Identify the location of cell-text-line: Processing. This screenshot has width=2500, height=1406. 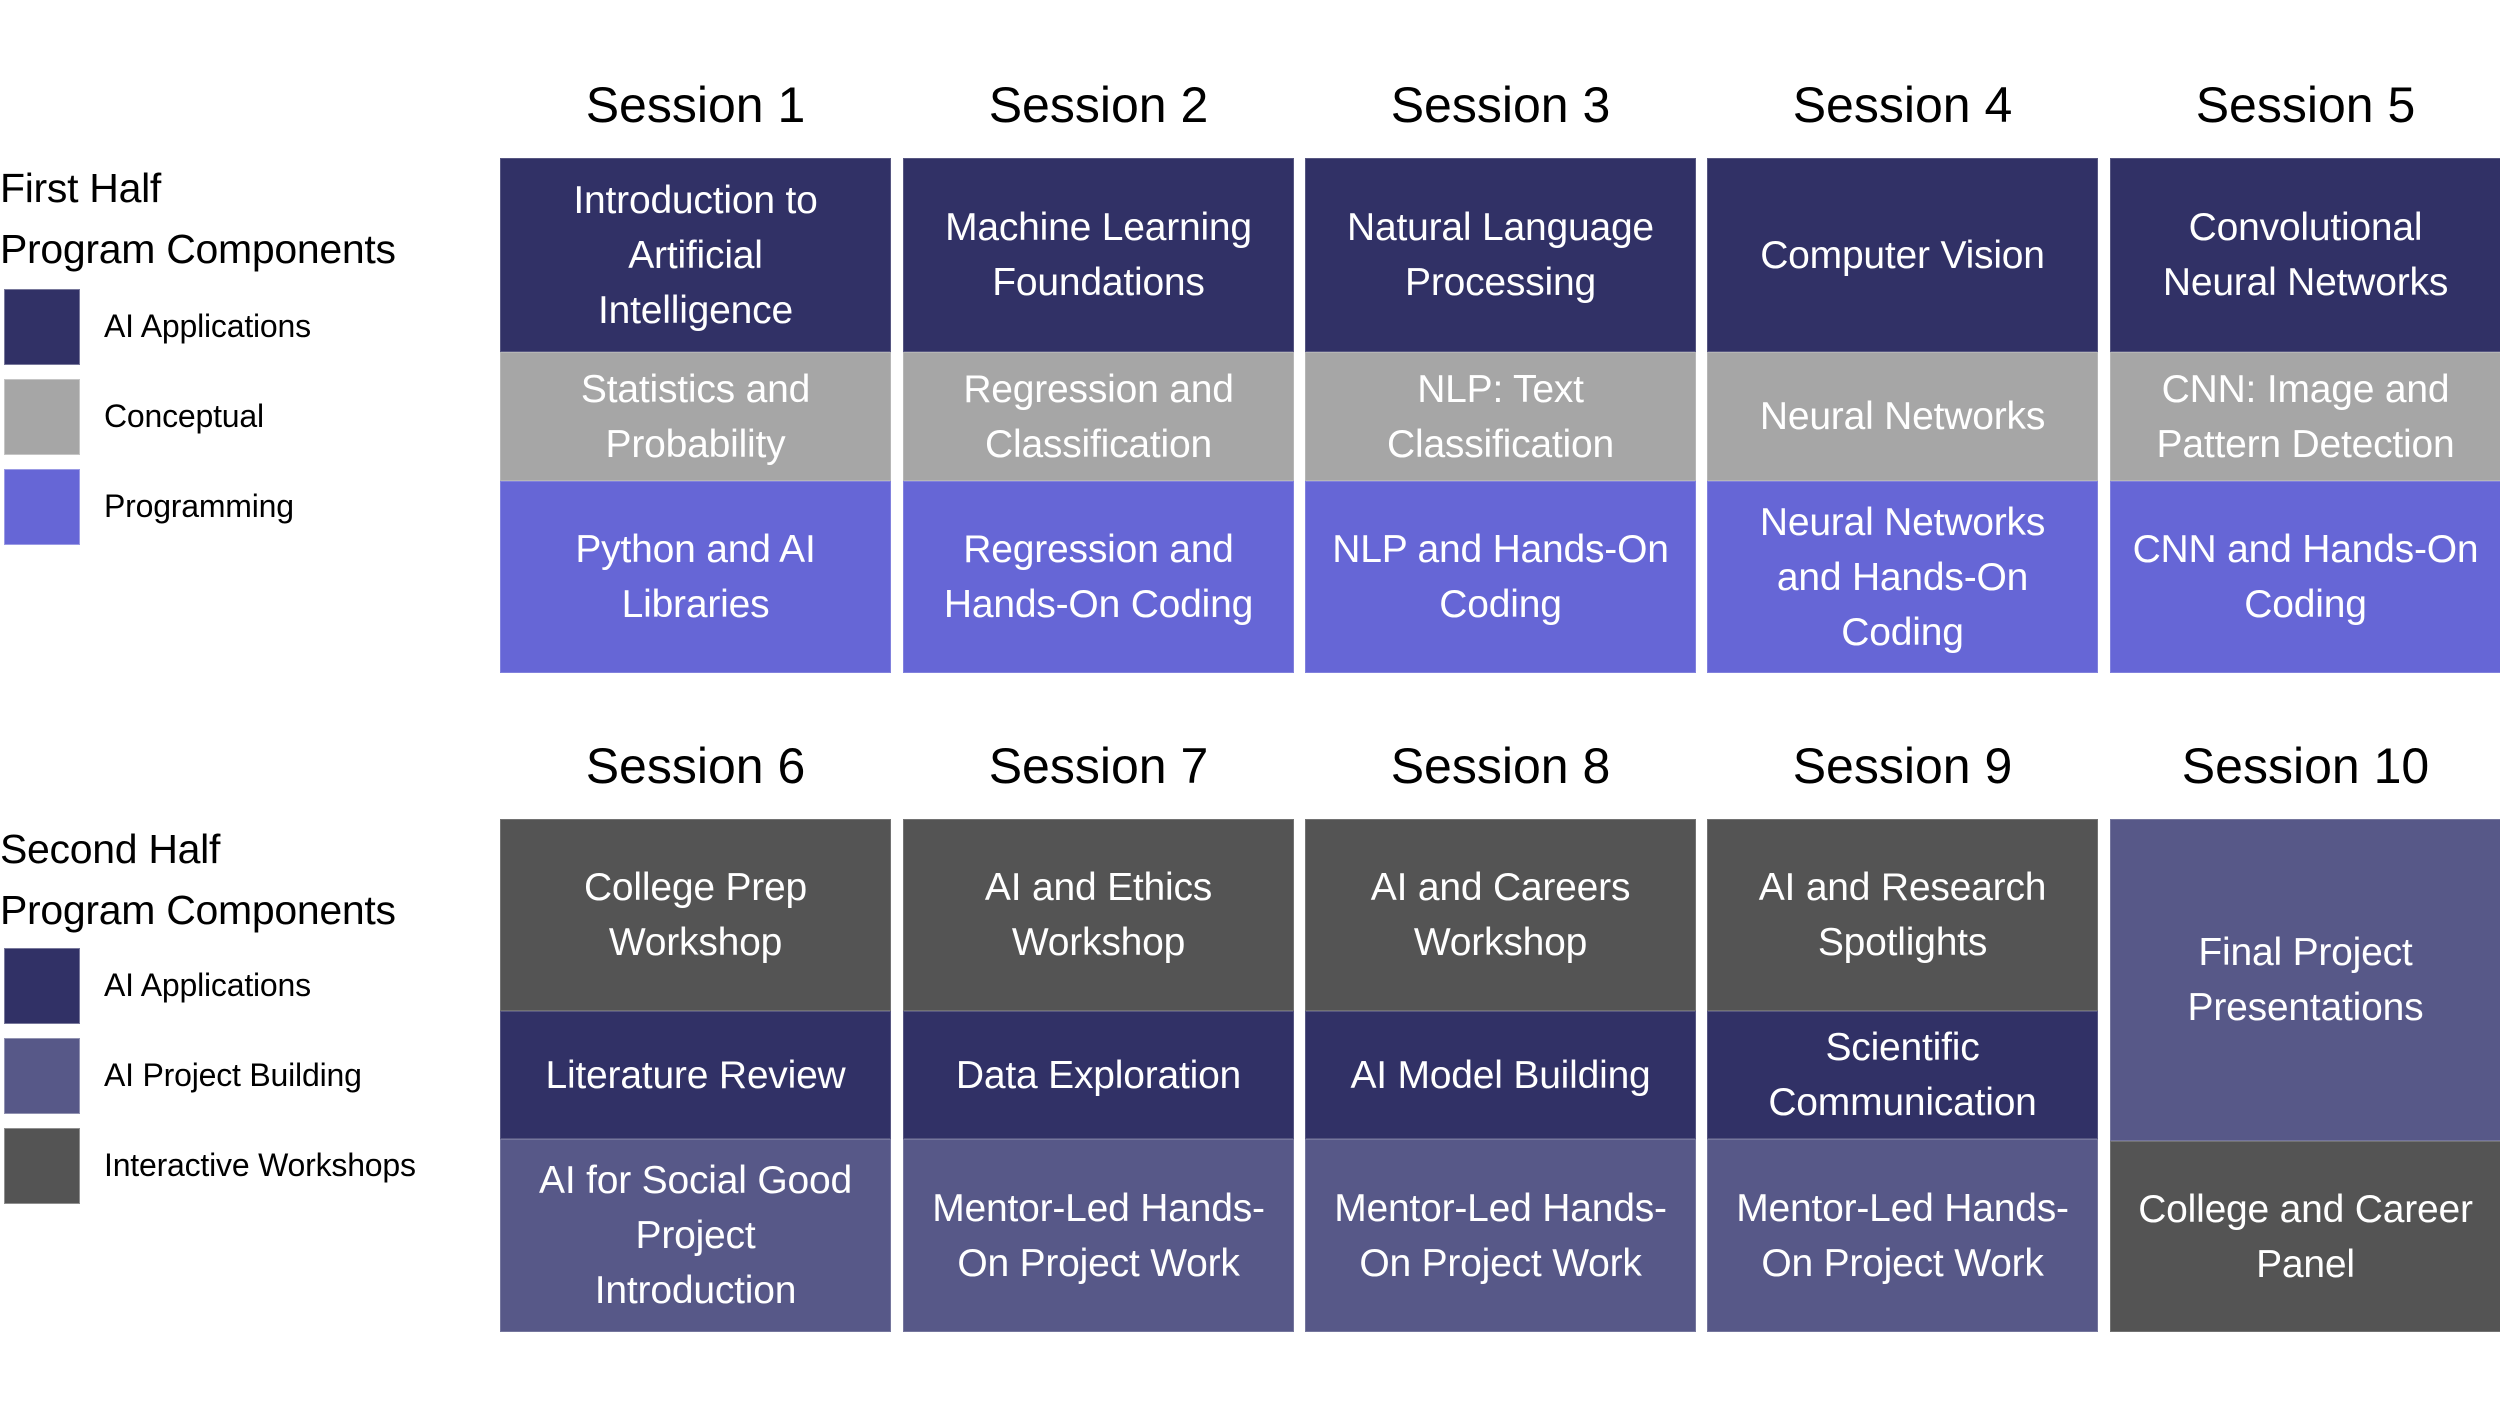
(1500, 282).